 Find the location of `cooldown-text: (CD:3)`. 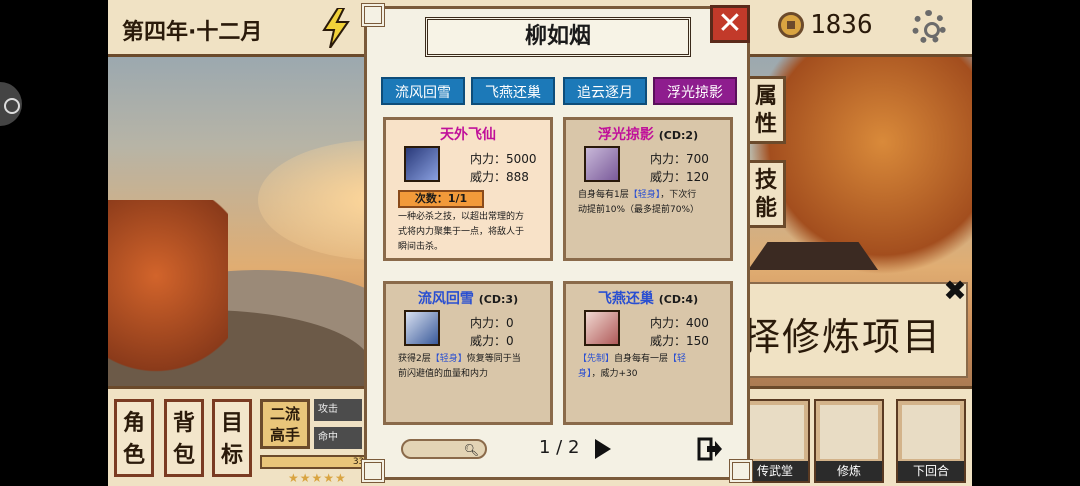

cooldown-text: (CD:3) is located at coordinates (498, 299).